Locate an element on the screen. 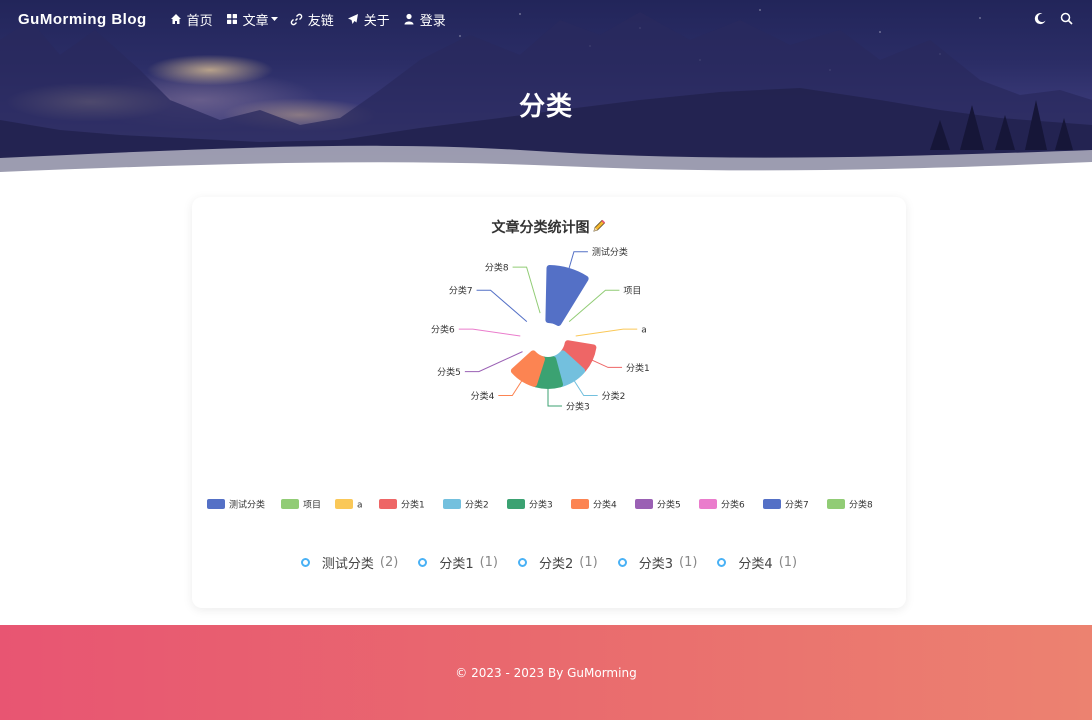 Image resolution: width=1092 pixels, height=720 pixels. nav-item-about: 关于 is located at coordinates (368, 19).